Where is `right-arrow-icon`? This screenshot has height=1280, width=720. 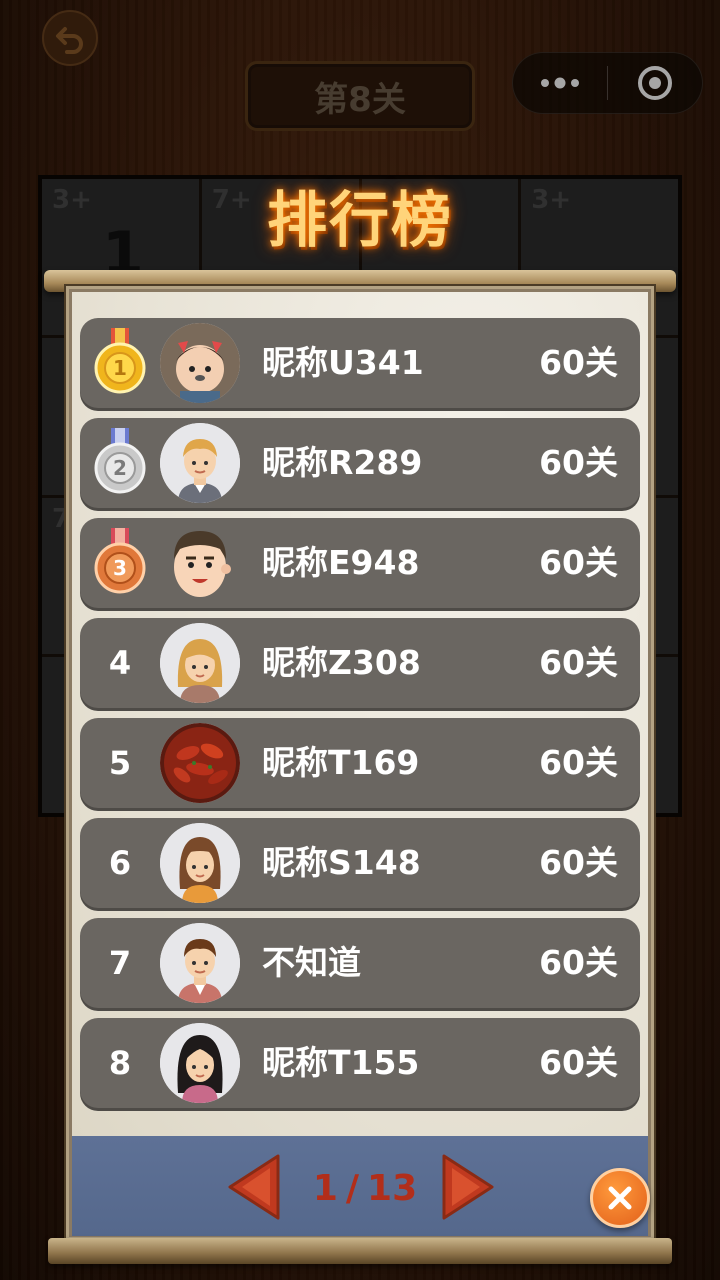
right-arrow-icon is located at coordinates (468, 1187).